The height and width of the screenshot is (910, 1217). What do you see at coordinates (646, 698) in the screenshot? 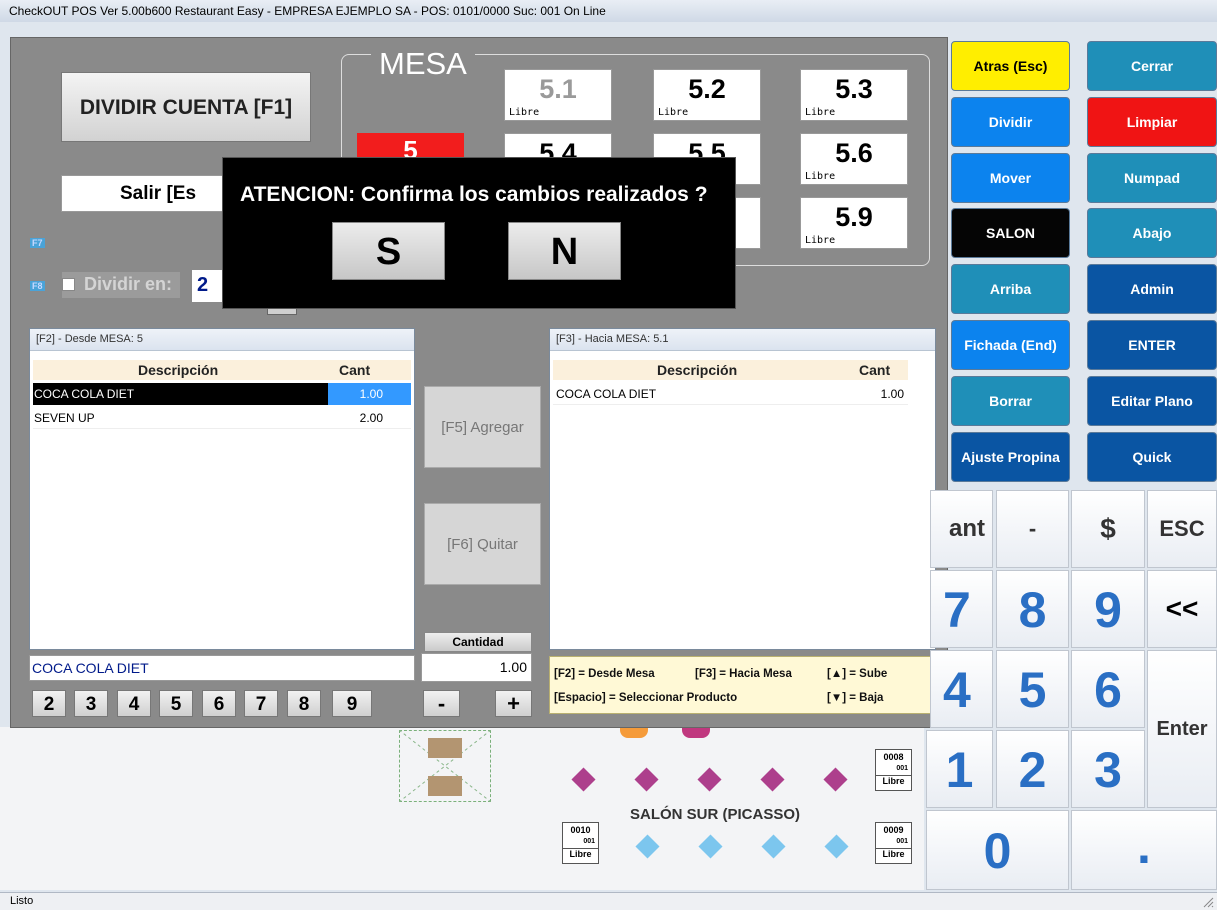
I see `legend-space: [Espacio] = Seleccionar Producto` at bounding box center [646, 698].